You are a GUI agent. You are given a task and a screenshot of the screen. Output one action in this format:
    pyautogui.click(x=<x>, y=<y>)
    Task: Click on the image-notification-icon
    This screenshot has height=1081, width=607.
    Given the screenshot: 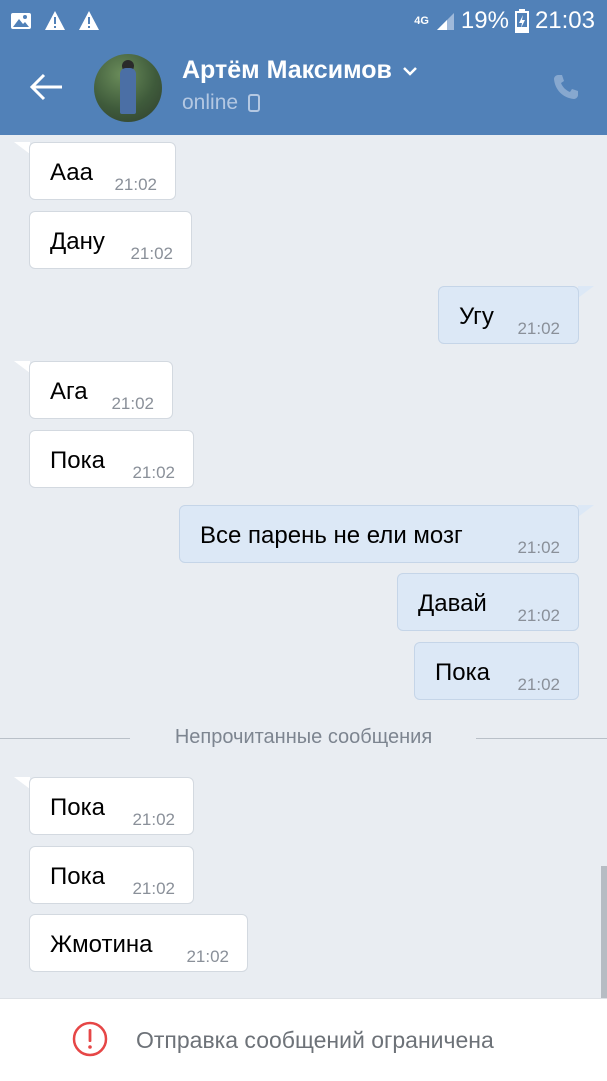 What is the action you would take?
    pyautogui.click(x=21, y=21)
    